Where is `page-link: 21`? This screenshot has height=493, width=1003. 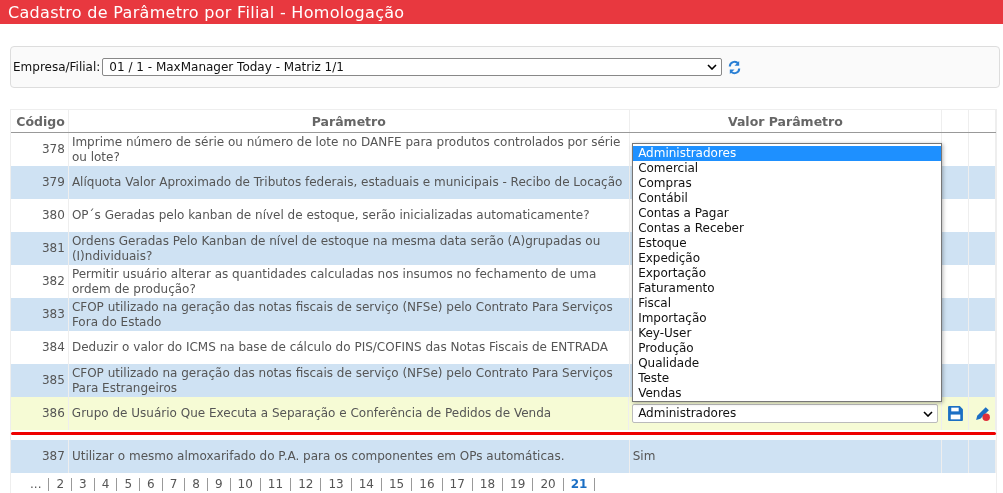
page-link: 21 is located at coordinates (579, 484).